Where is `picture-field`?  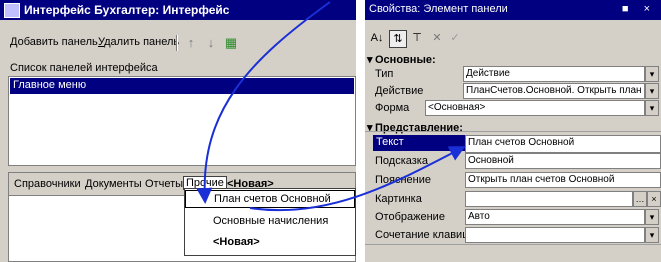 picture-field is located at coordinates (549, 199).